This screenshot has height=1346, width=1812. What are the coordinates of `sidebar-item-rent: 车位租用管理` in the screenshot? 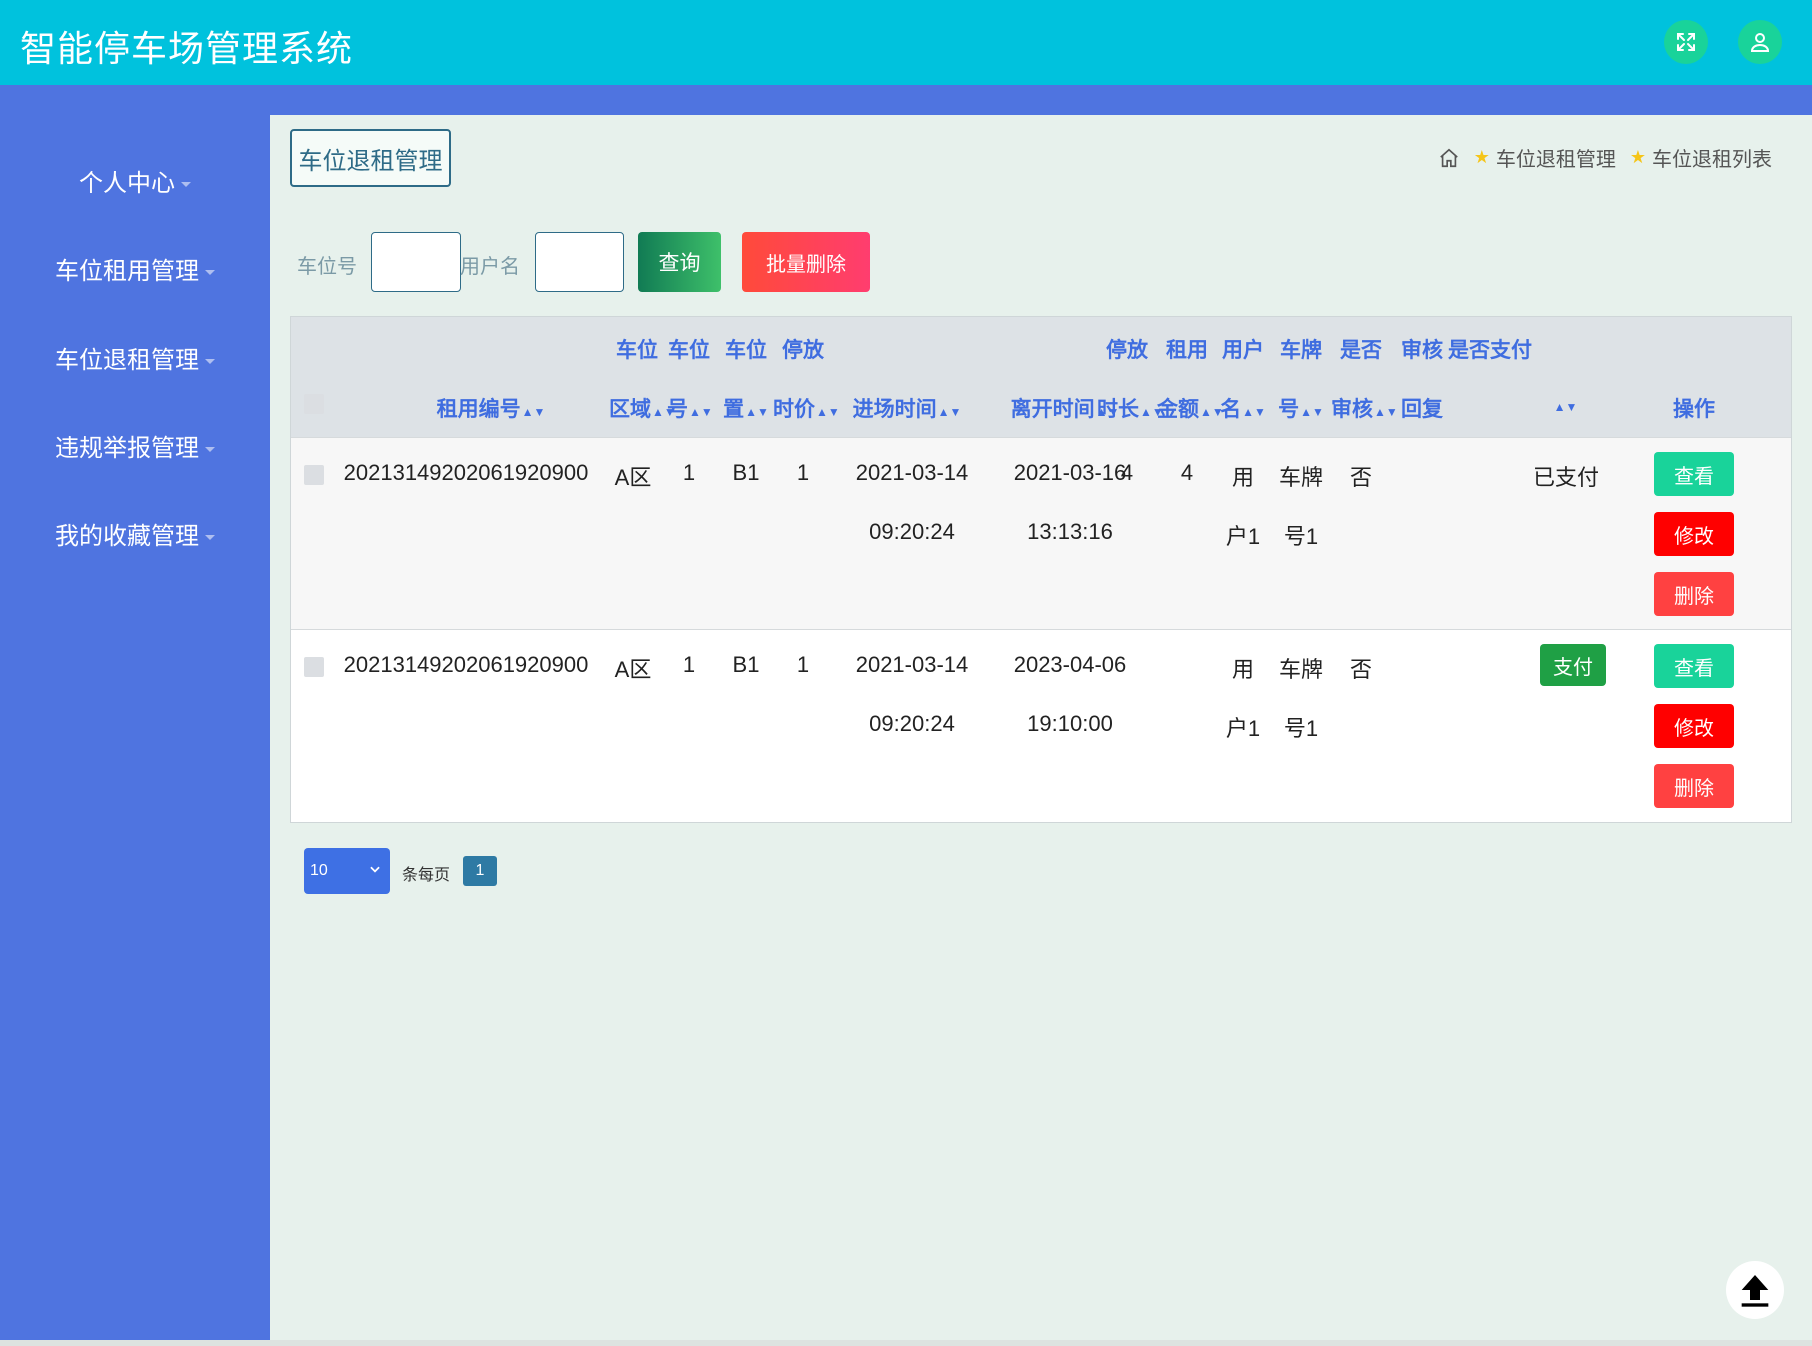 It's located at (135, 268).